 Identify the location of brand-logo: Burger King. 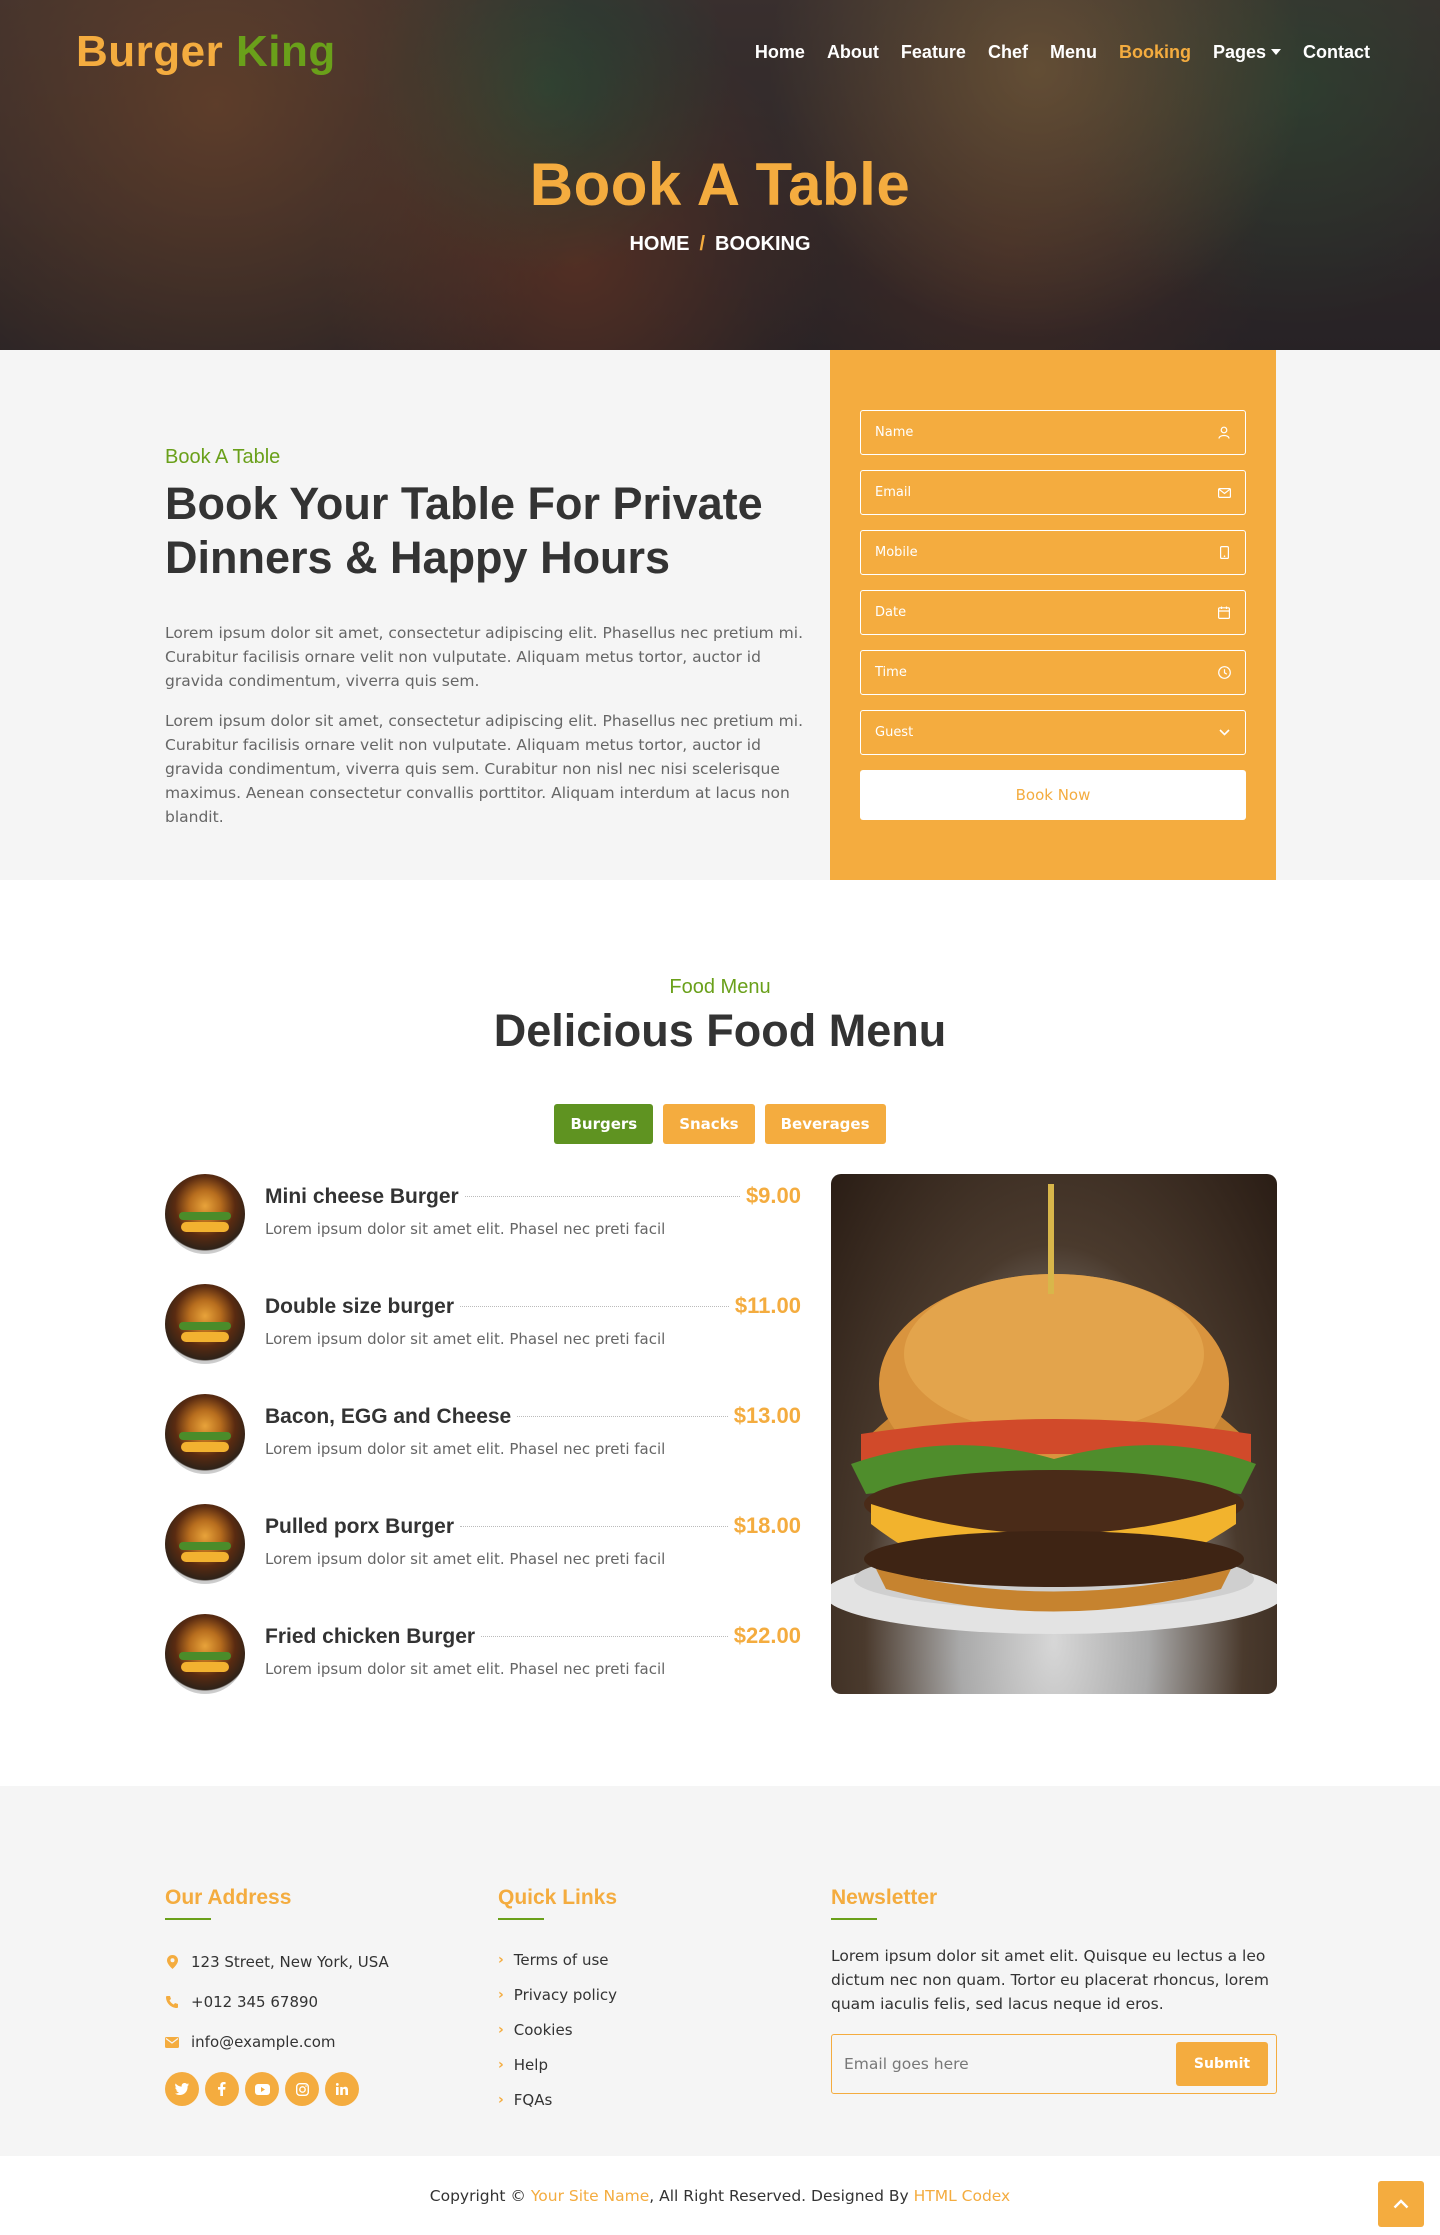
(206, 52).